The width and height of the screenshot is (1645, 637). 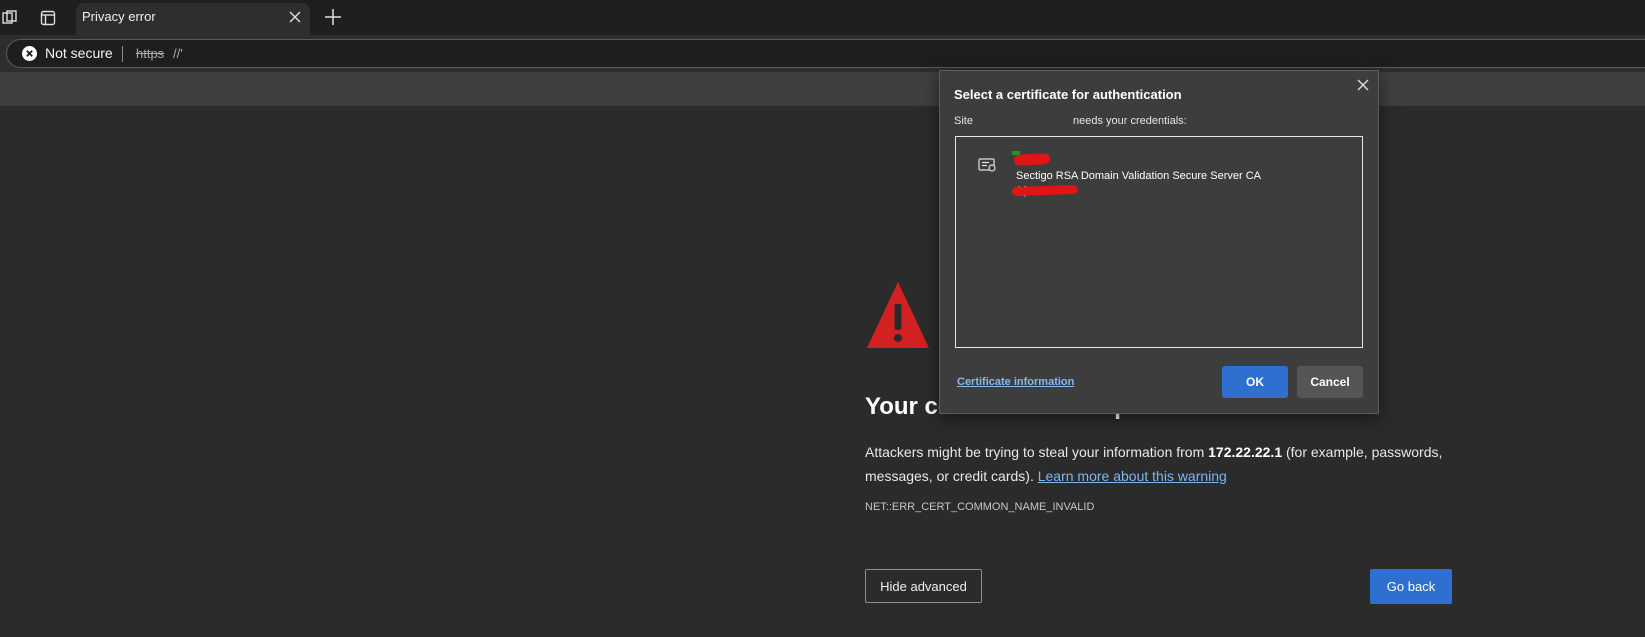 What do you see at coordinates (822, 89) in the screenshot?
I see `info-bar` at bounding box center [822, 89].